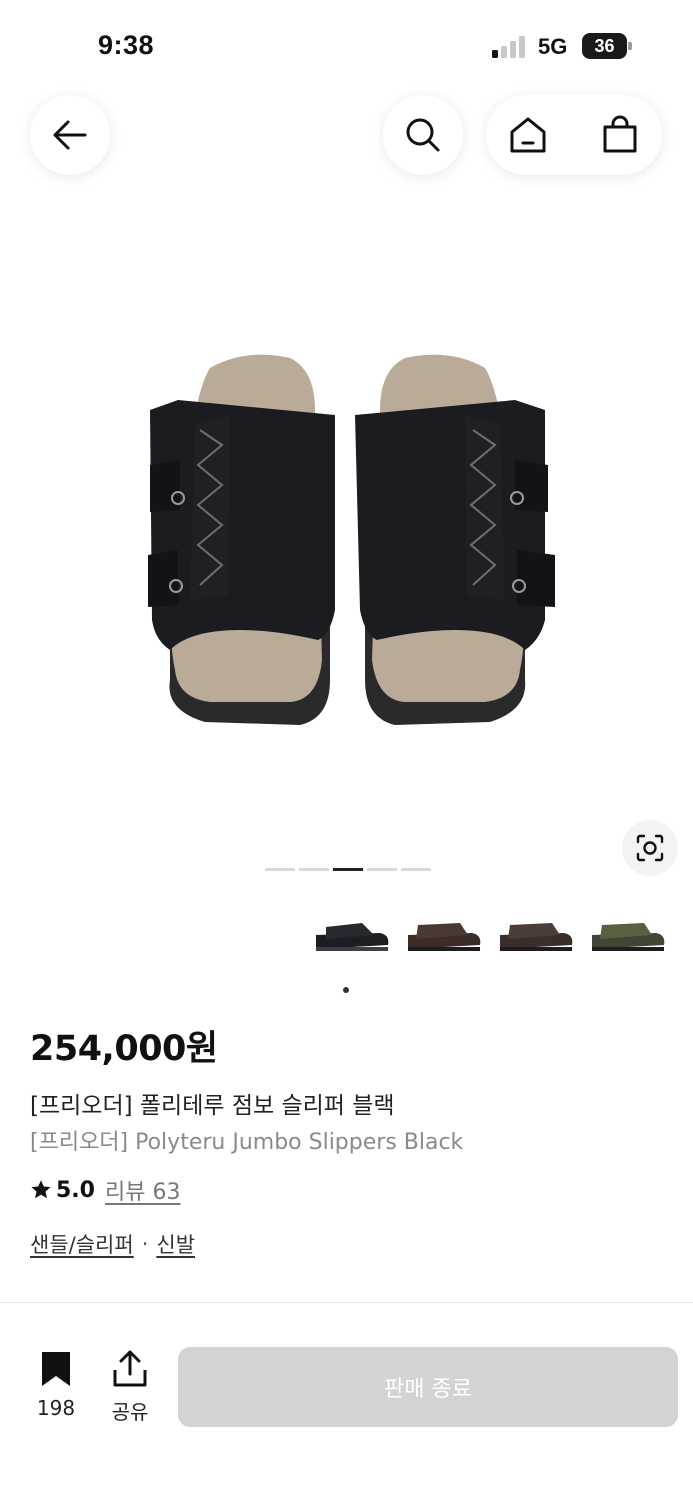 Image resolution: width=693 pixels, height=1500 pixels. Describe the element at coordinates (175, 1244) in the screenshot. I see `category-link-shoes: 신발` at that location.